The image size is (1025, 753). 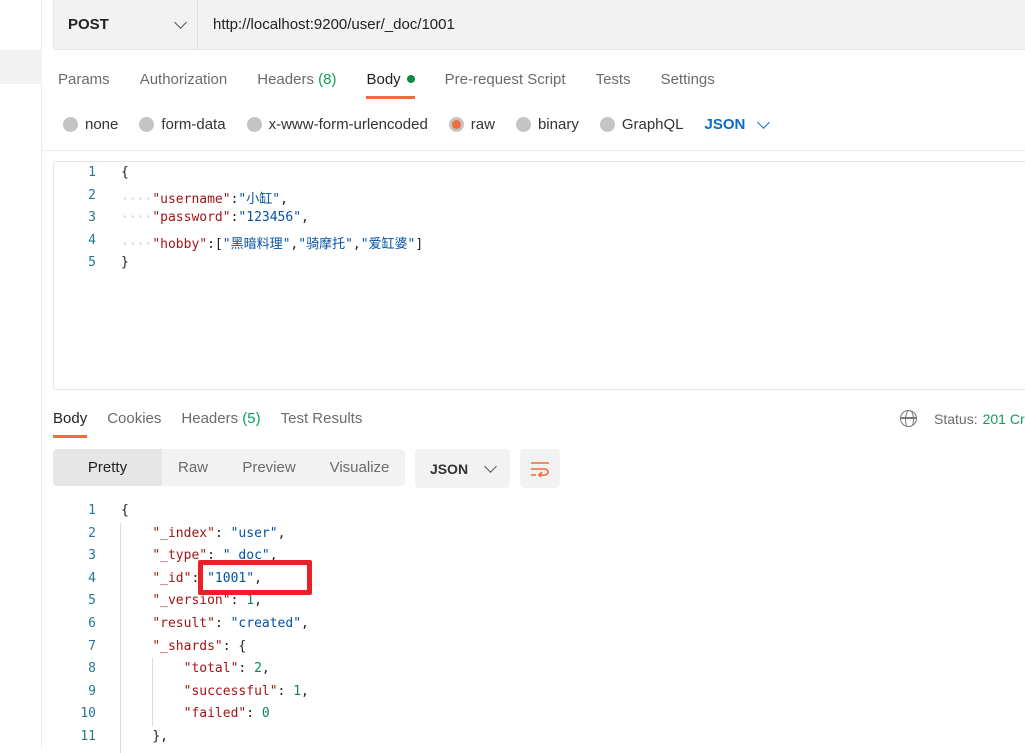 What do you see at coordinates (203, 533) in the screenshot?
I see `code-line: "_index": "user",` at bounding box center [203, 533].